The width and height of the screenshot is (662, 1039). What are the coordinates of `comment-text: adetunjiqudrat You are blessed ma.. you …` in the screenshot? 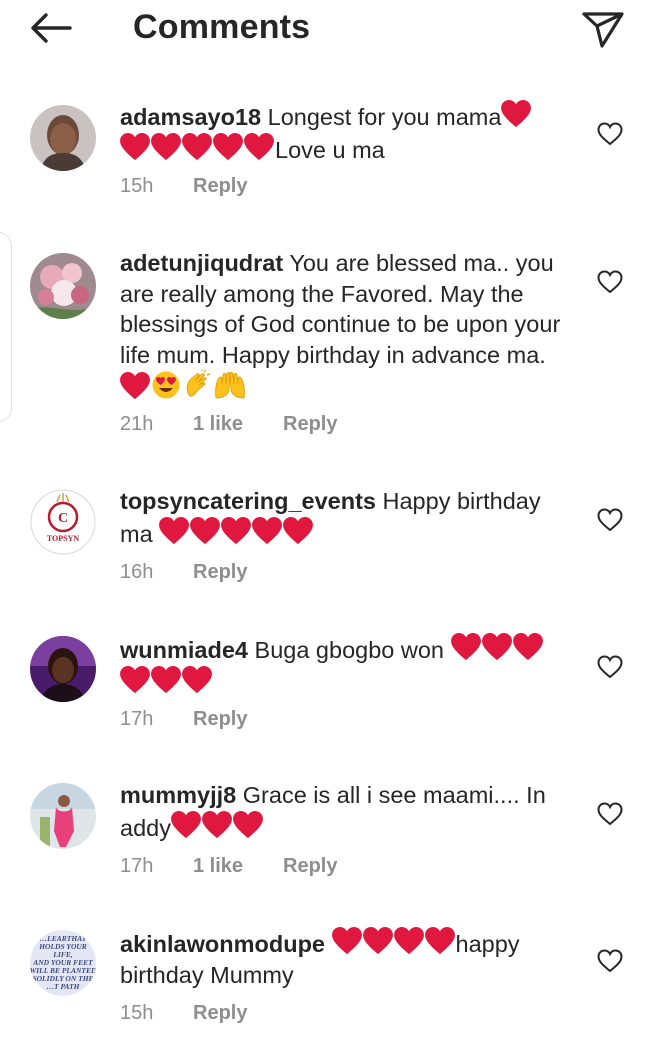 It's located at (347, 326).